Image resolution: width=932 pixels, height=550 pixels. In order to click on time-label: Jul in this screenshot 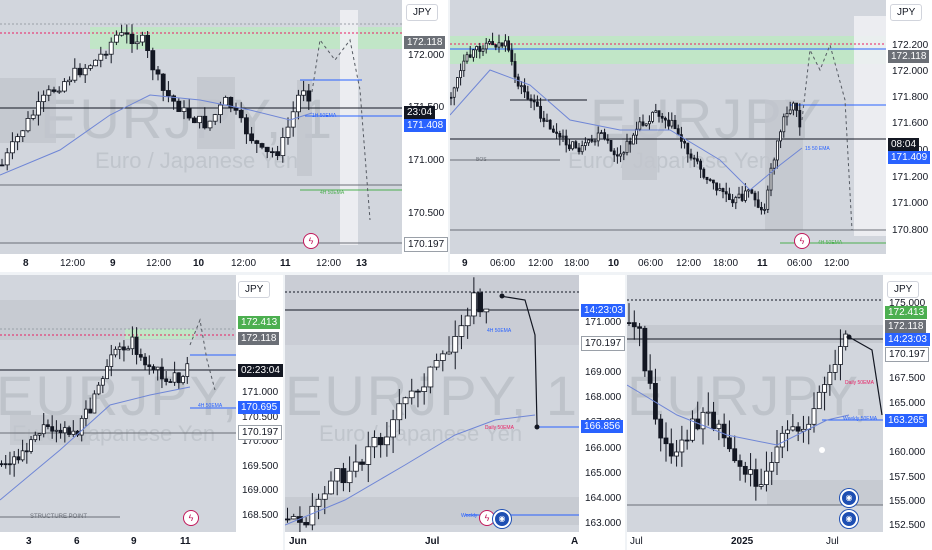, I will do `click(636, 541)`.